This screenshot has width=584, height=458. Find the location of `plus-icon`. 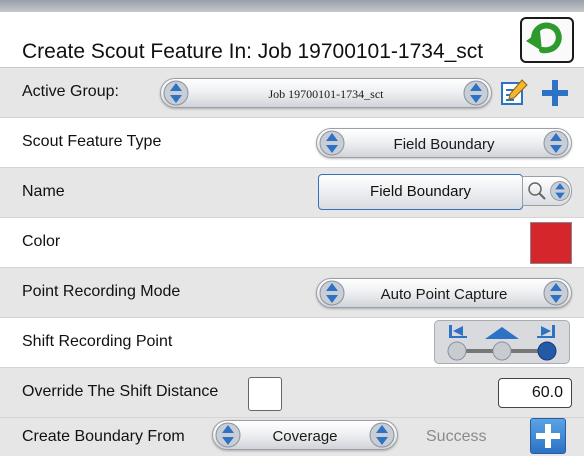

plus-icon is located at coordinates (548, 436).